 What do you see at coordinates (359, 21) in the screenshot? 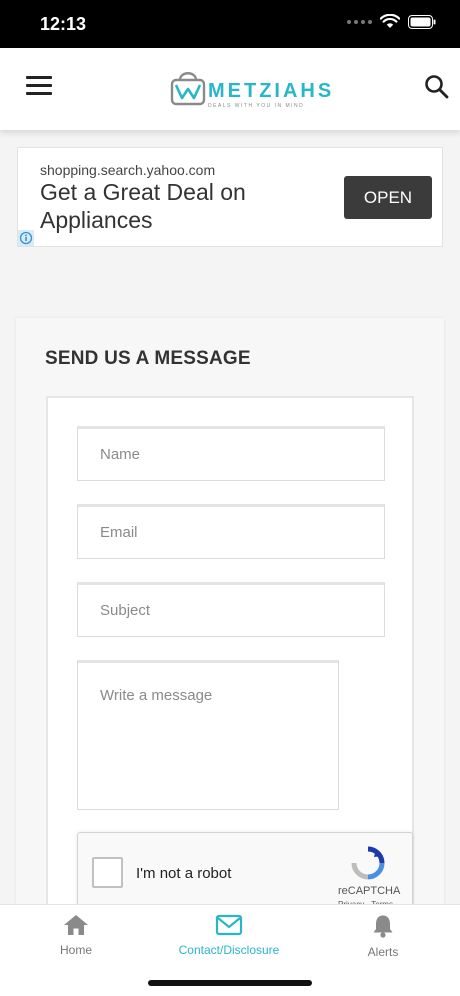
I see `cellular-signal-icon` at bounding box center [359, 21].